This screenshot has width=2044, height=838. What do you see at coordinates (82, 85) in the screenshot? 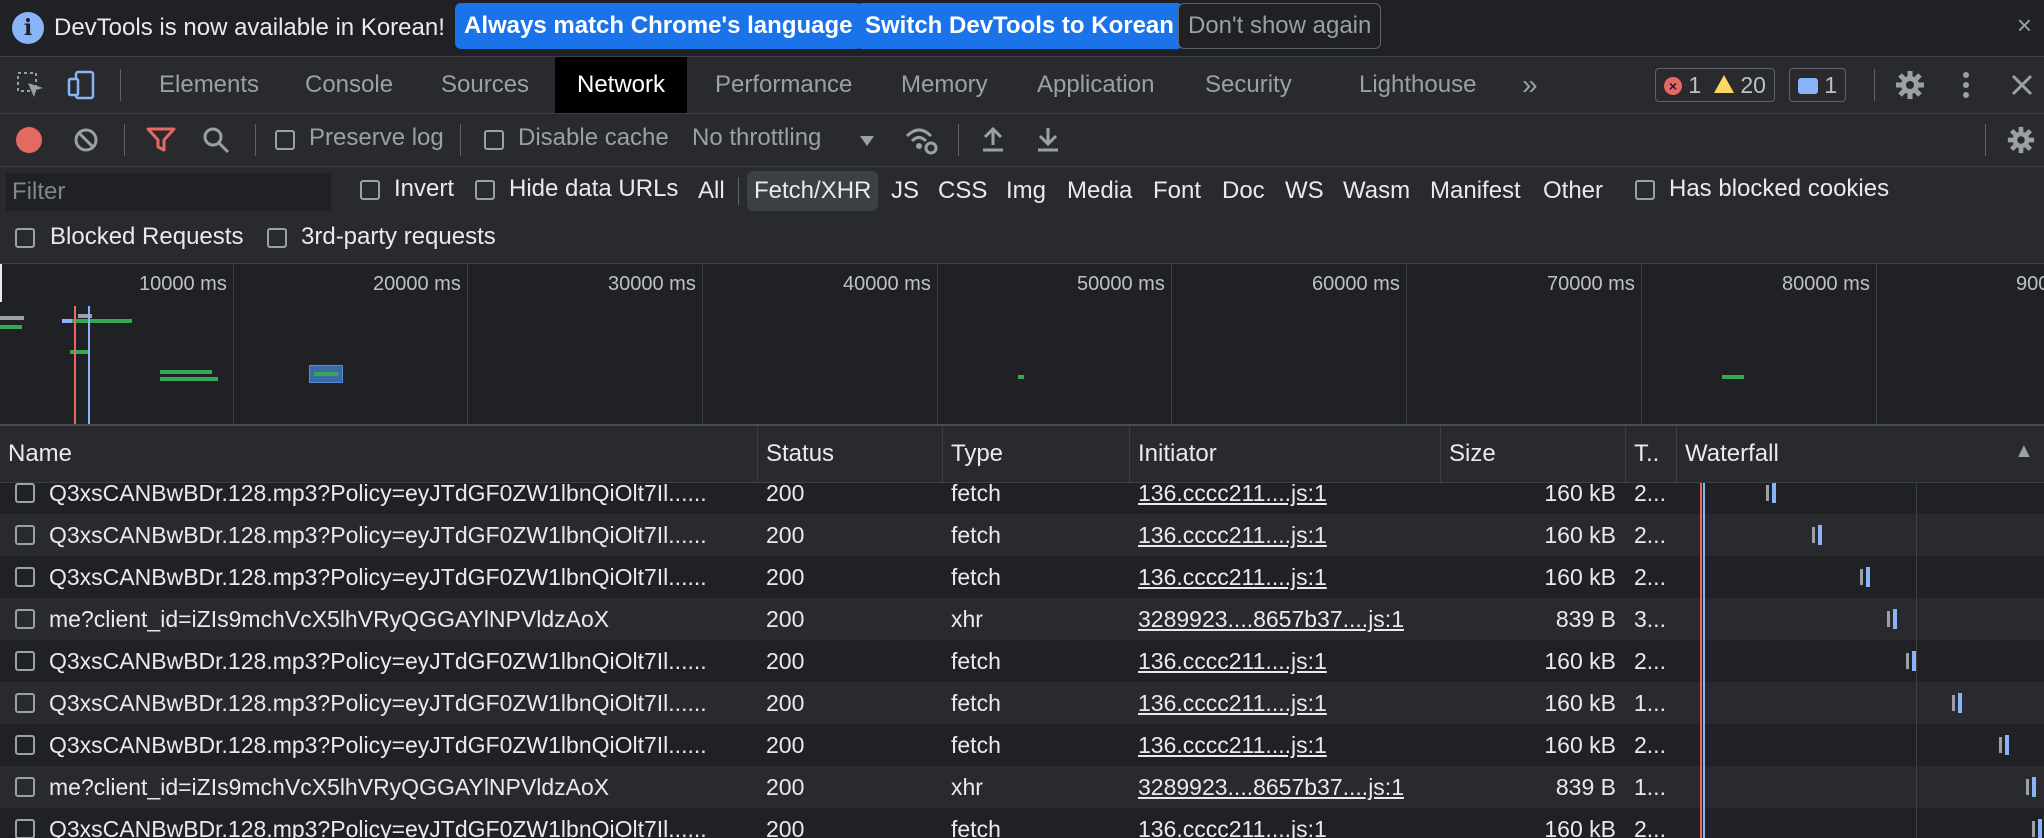
I see `device-toolbar-icon` at bounding box center [82, 85].